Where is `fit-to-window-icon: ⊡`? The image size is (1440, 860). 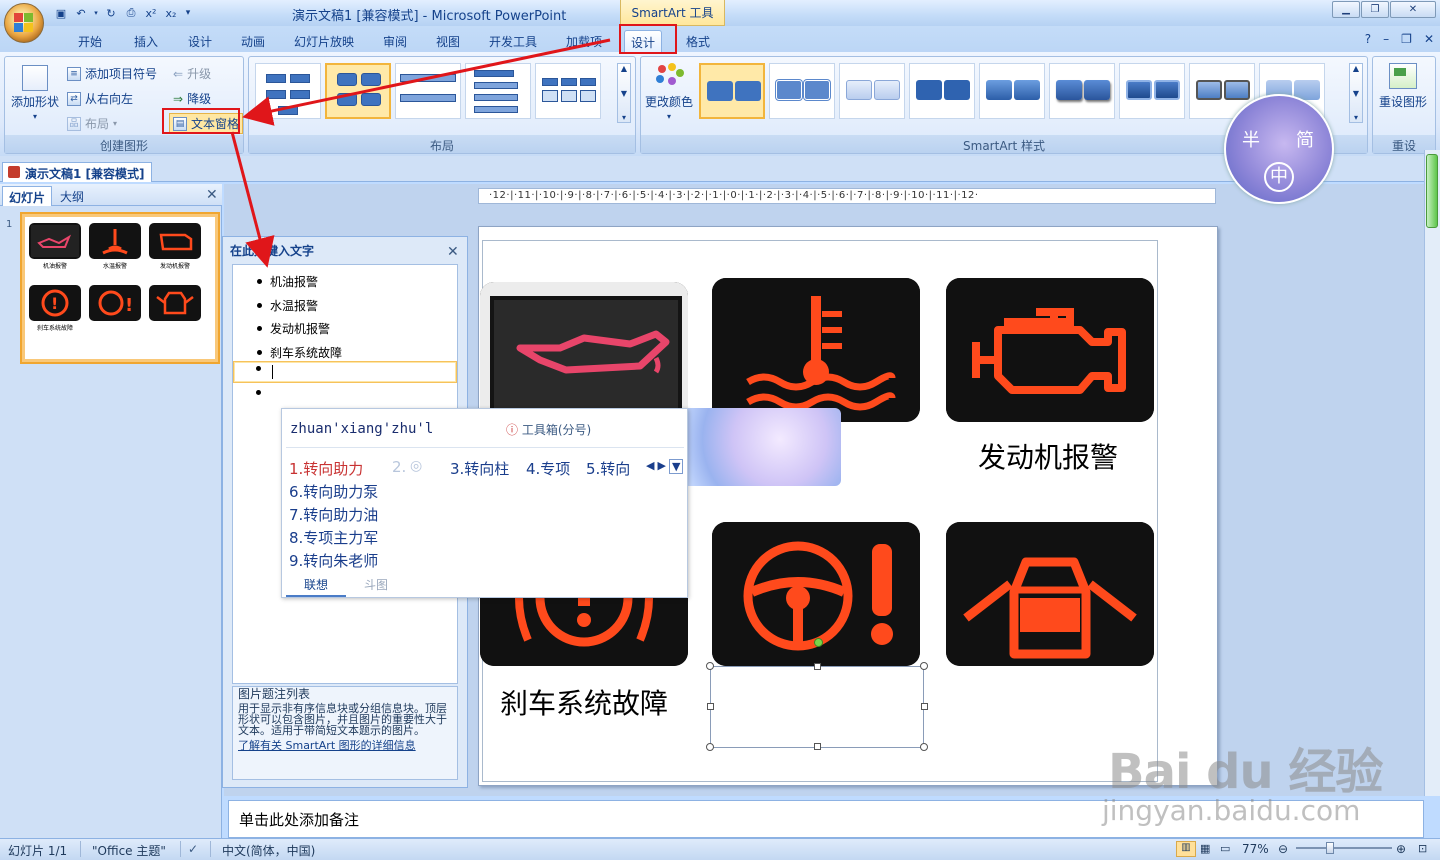
fit-to-window-icon: ⊡ is located at coordinates (1422, 848).